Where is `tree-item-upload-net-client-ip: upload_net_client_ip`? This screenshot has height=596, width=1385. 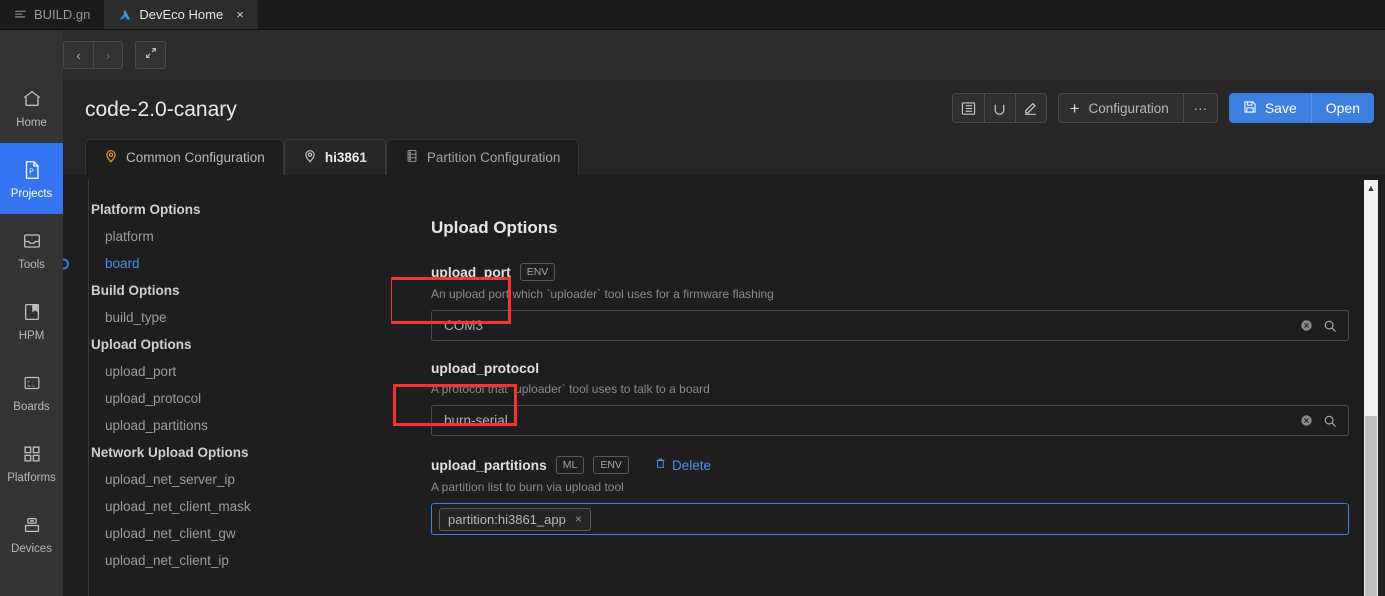
tree-item-upload-net-client-ip: upload_net_client_ip is located at coordinates (227, 560).